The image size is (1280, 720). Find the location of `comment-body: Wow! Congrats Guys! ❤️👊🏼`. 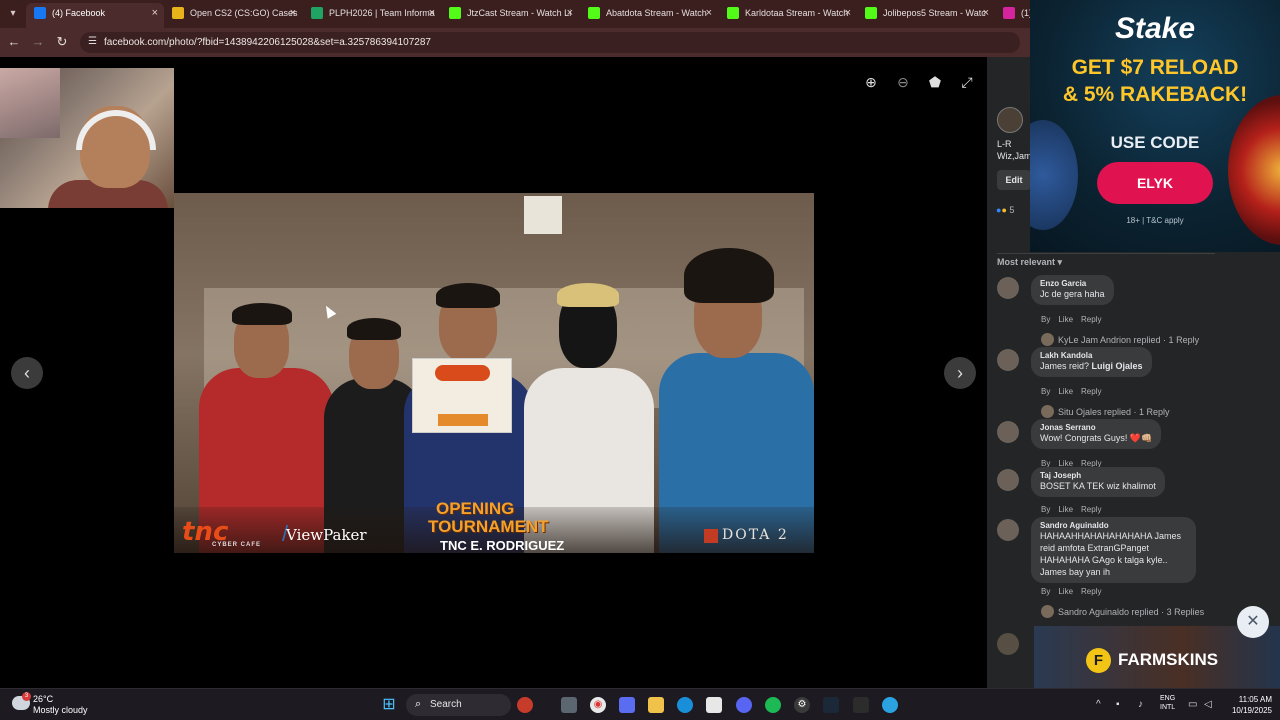

comment-body: Wow! Congrats Guys! ❤️👊🏼 is located at coordinates (1096, 438).